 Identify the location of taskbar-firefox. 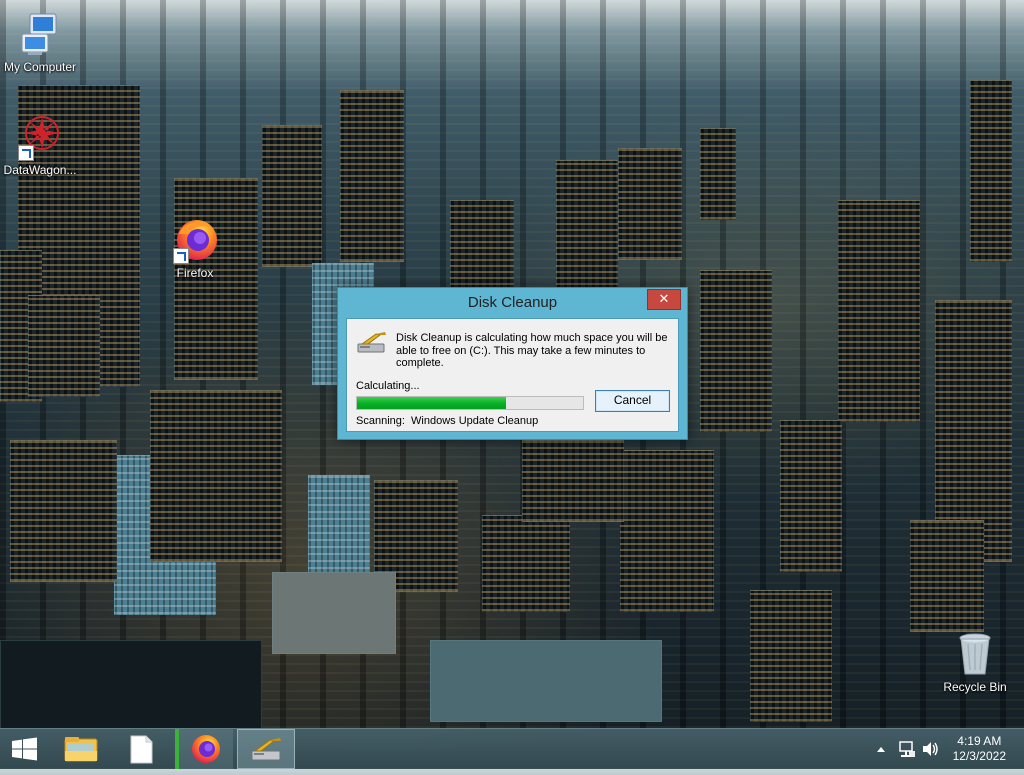
(204, 749).